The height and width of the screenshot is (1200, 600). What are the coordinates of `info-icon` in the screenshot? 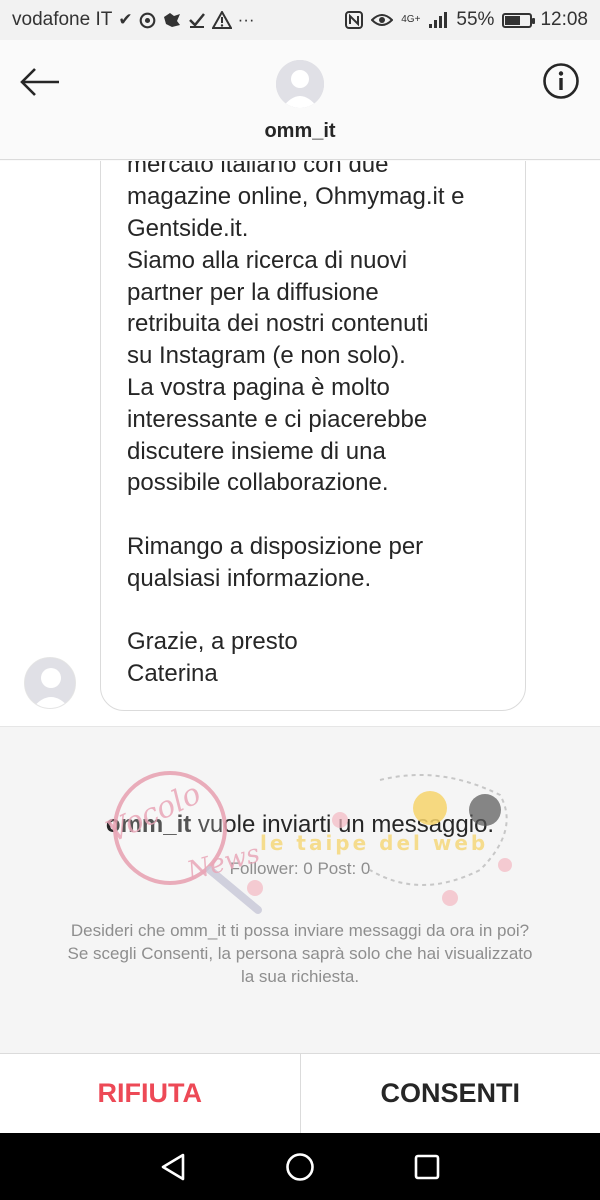 It's located at (561, 81).